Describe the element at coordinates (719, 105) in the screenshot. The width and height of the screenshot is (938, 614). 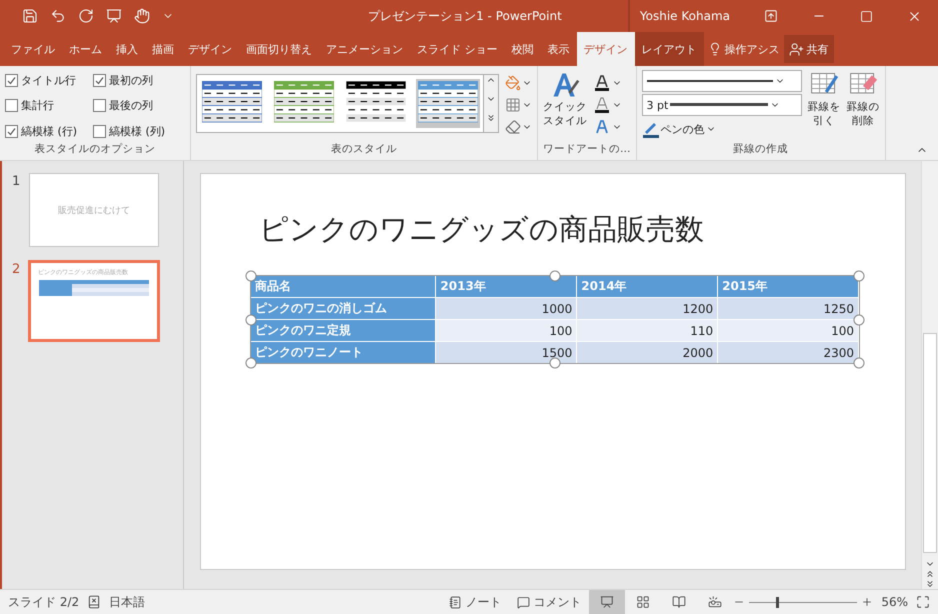
I see `line-weight-icon` at that location.